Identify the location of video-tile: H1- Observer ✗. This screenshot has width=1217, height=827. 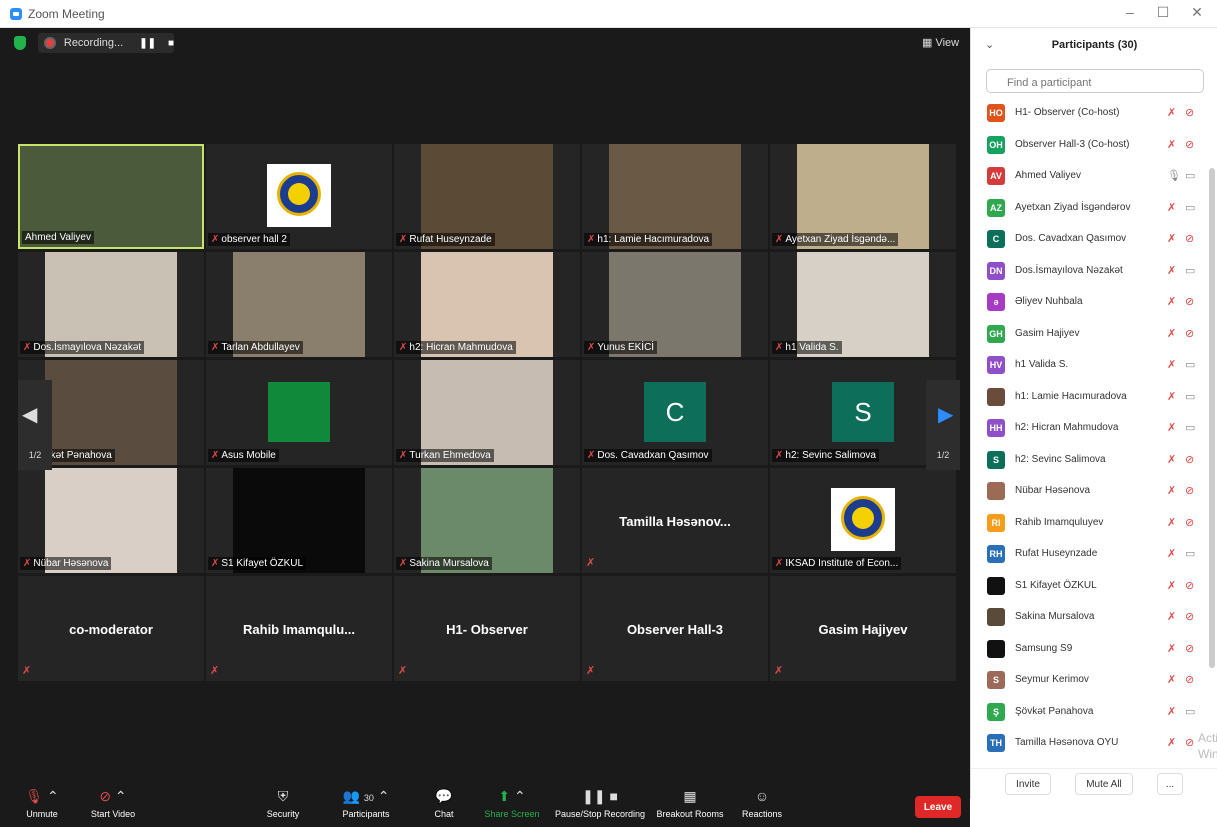
(487, 628).